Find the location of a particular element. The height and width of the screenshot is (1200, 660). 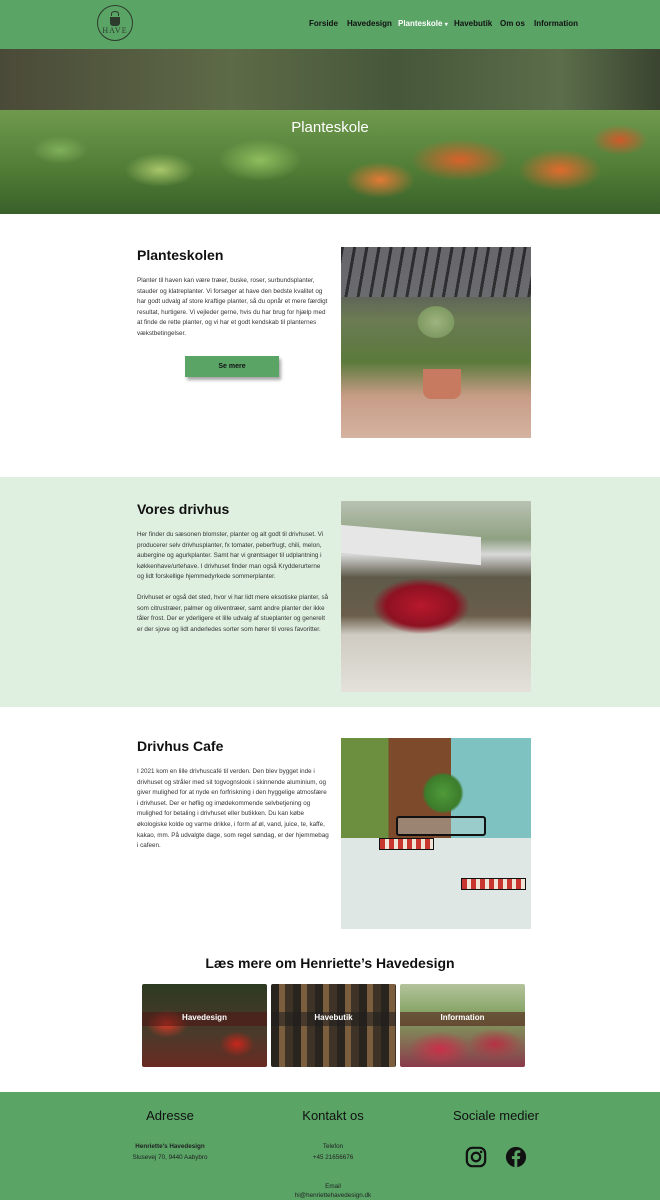

plant-icon is located at coordinates (115, 13).